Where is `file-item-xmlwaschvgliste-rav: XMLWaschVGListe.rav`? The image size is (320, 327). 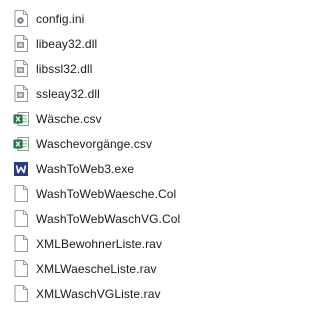
file-item-xmlwaschvgliste-rav: XMLWaschVGListe.rav is located at coordinates (127, 293).